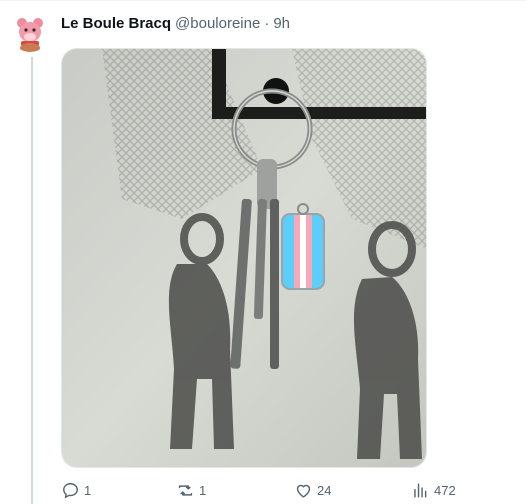 The width and height of the screenshot is (526, 504). I want to click on views-count: 472, so click(445, 490).